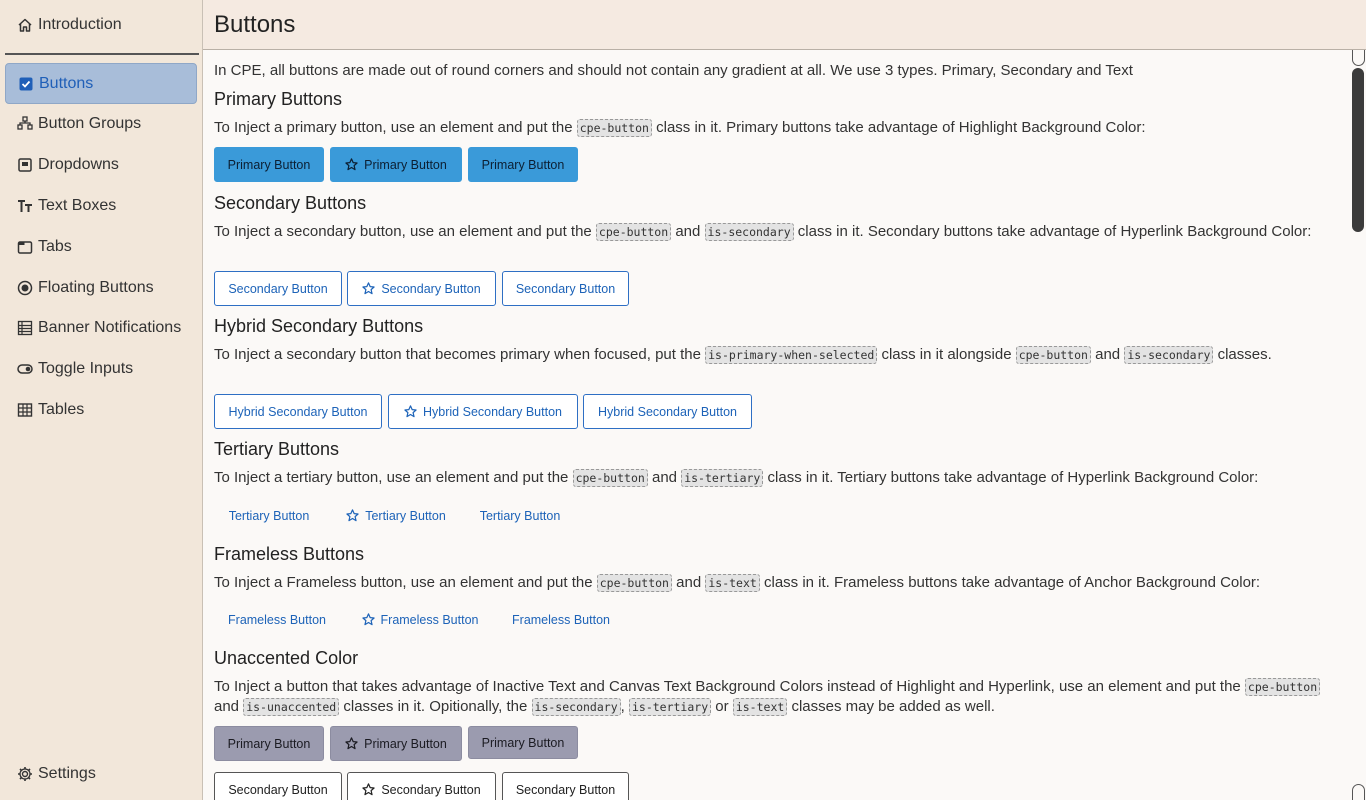 This screenshot has width=1366, height=800. I want to click on sidebar-item-introduction: Introduction, so click(101, 25).